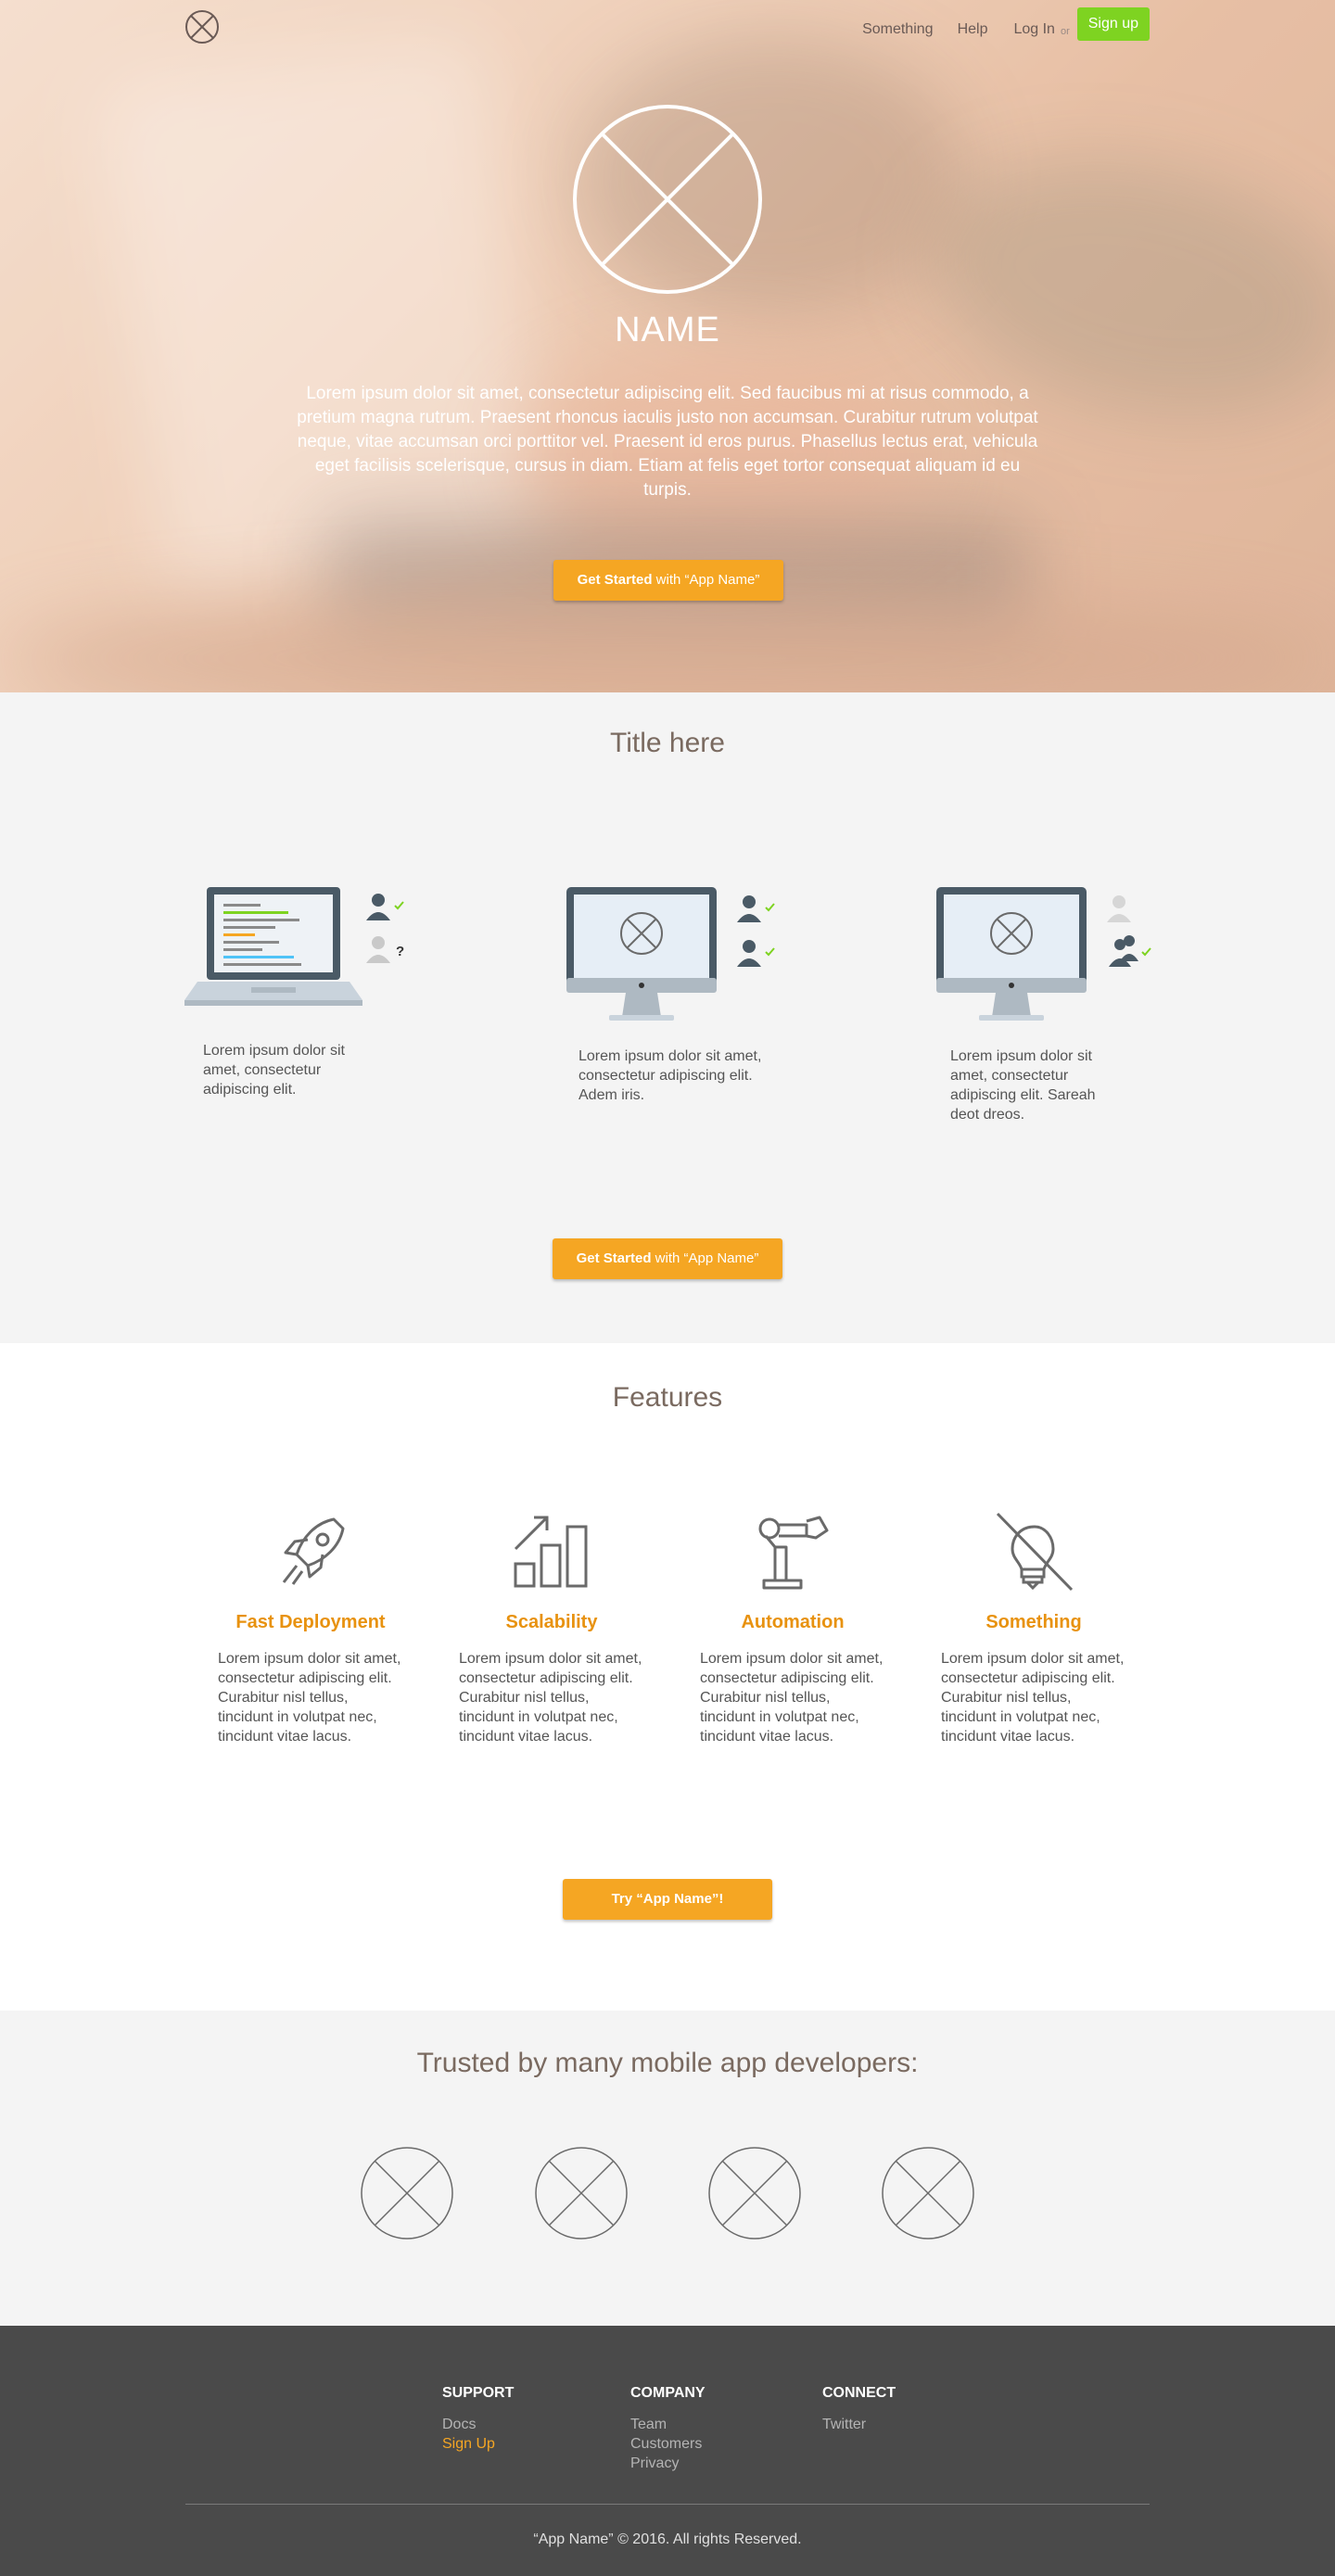 The image size is (1335, 2576). What do you see at coordinates (859, 2424) in the screenshot?
I see `footer-link-twitter: Twitter` at bounding box center [859, 2424].